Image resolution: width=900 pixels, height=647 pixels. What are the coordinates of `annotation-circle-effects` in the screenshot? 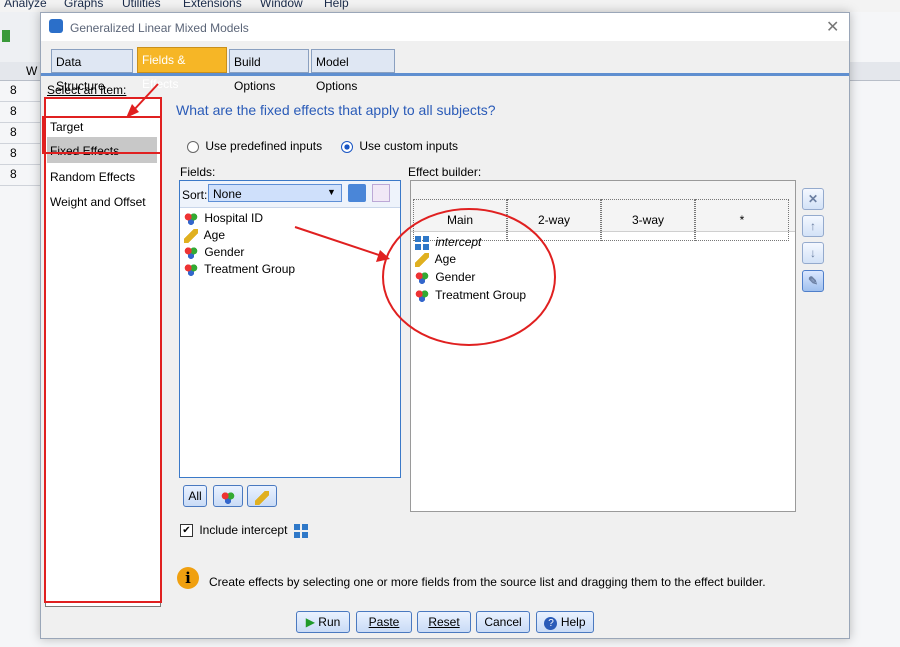 It's located at (469, 277).